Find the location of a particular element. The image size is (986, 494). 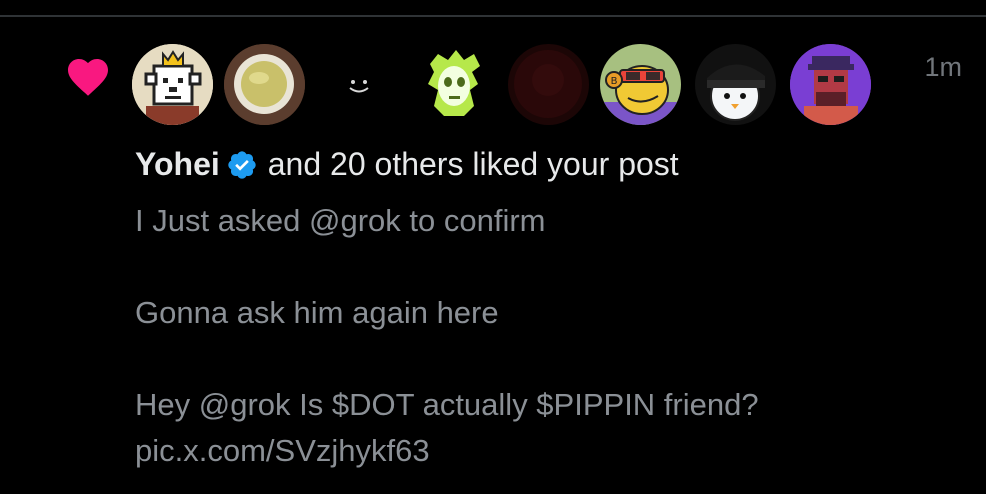

green-ghost-avatar is located at coordinates (454, 84).